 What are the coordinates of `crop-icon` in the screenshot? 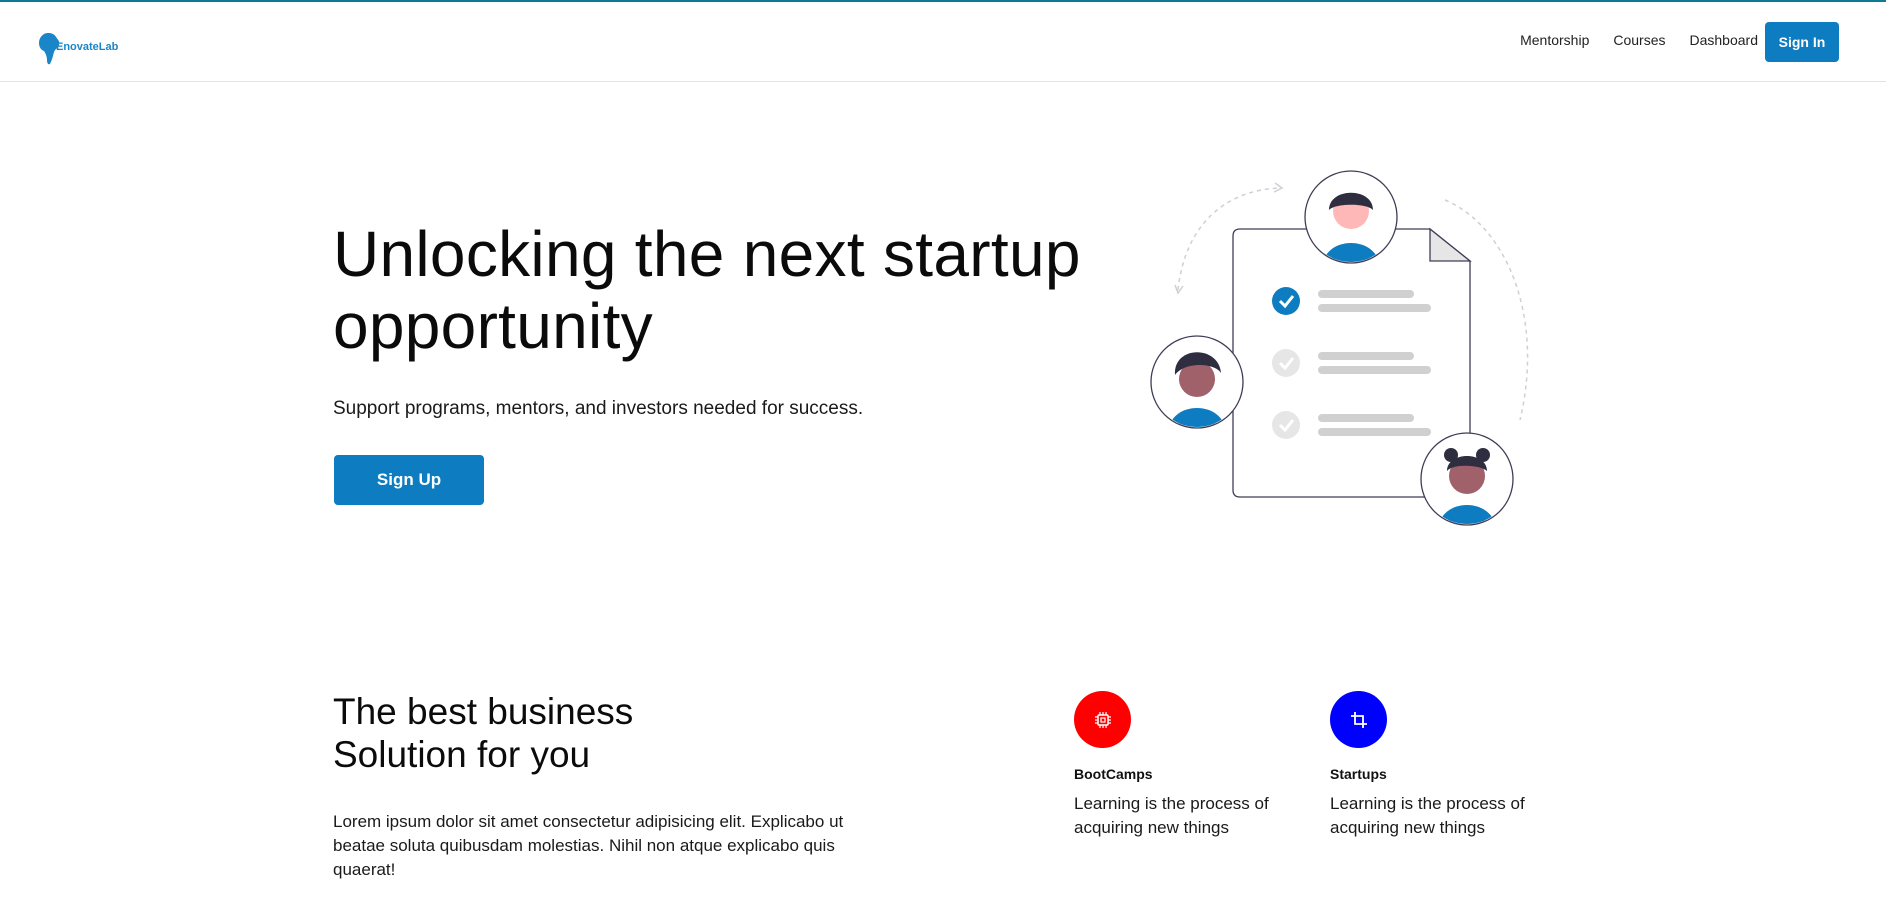 It's located at (1358, 719).